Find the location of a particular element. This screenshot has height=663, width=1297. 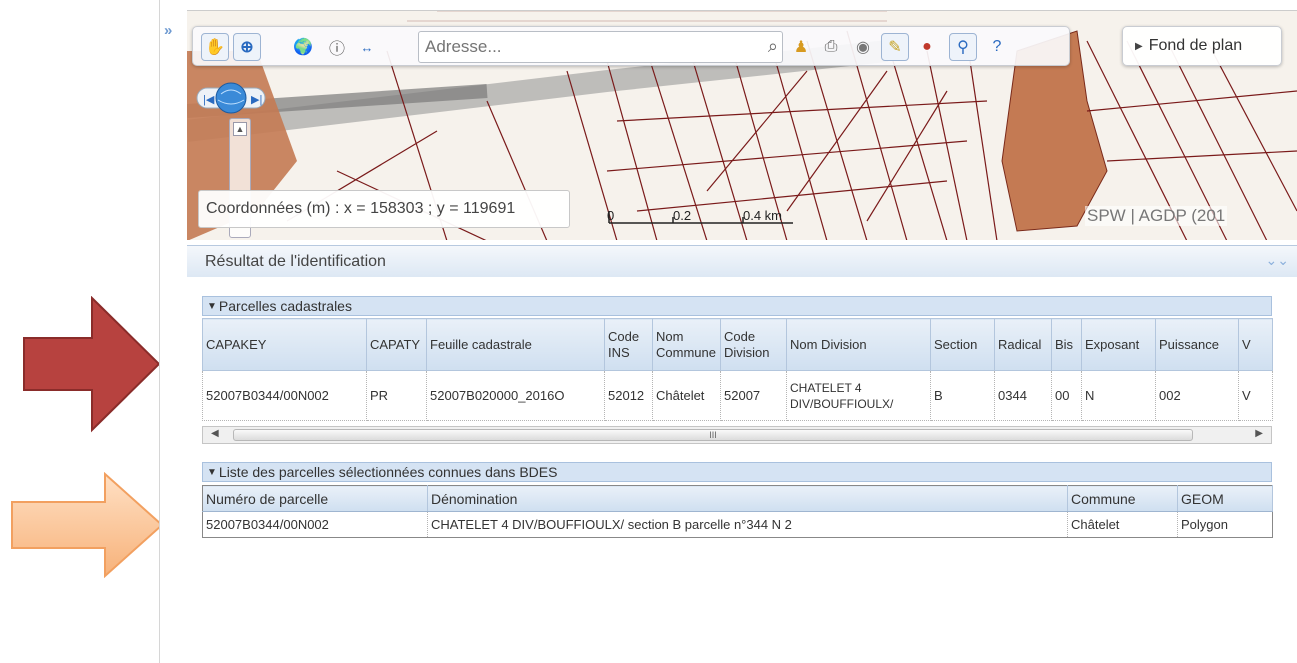

cell-commune: Châtelet is located at coordinates (1122, 524).